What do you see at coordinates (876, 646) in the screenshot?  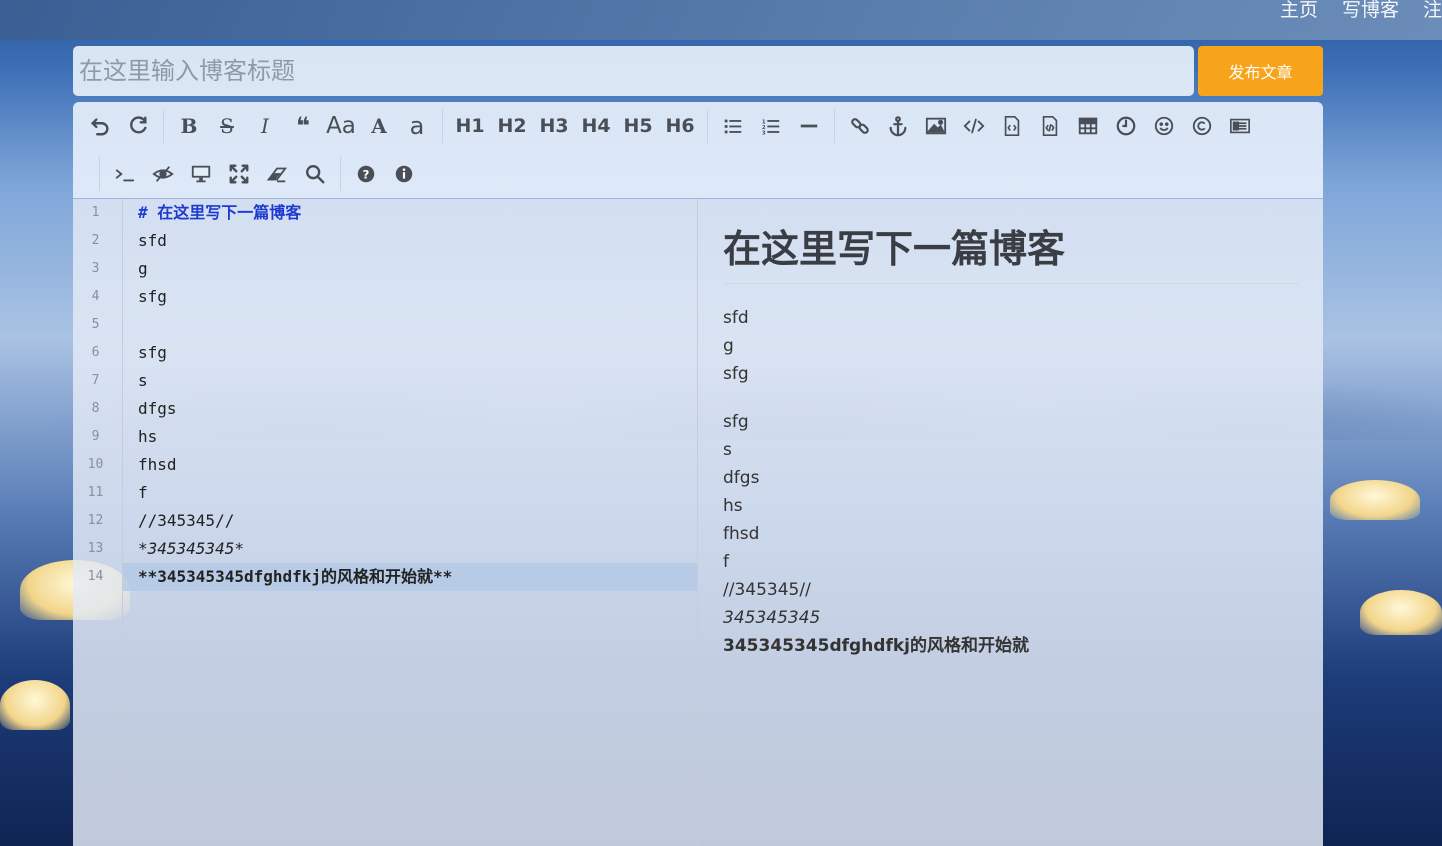 I see `preview-bold-text: 345345345dfghdfkj的风格和开始就` at bounding box center [876, 646].